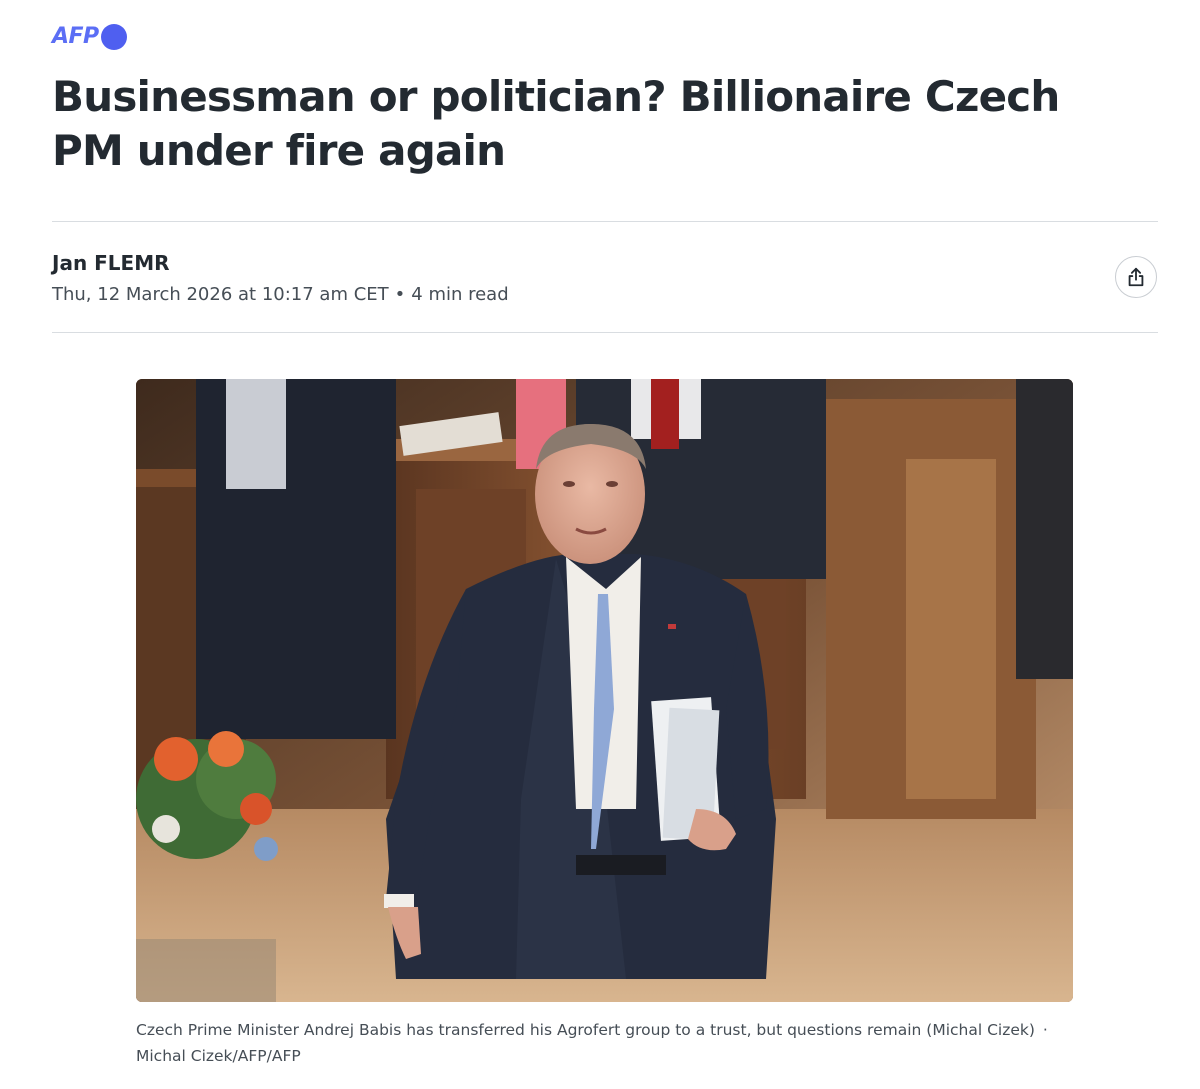 This screenshot has width=1200, height=1089. What do you see at coordinates (220, 294) in the screenshot?
I see `publish-date: Thu, 12 March 2026 at 10:17 am CET` at bounding box center [220, 294].